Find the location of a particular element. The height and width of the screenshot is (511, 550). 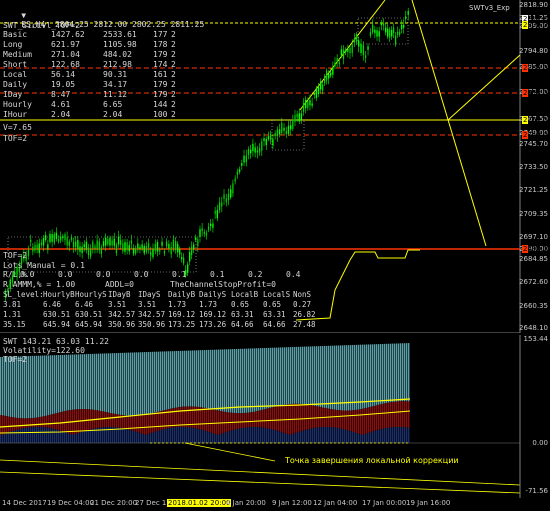

time-axis-label: 14 Dec 2017 is located at coordinates (24, 503).